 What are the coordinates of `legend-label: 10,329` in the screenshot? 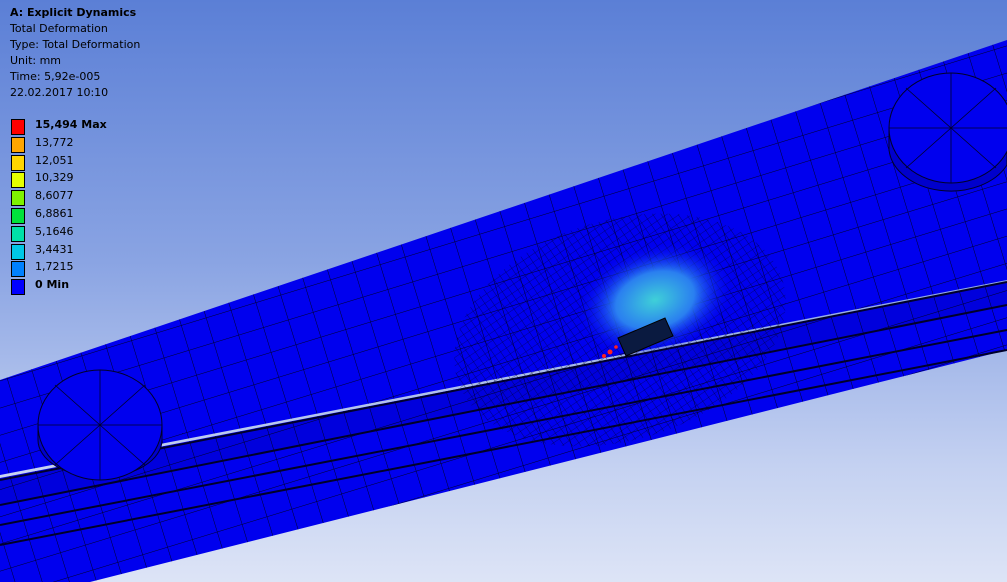 It's located at (54, 178).